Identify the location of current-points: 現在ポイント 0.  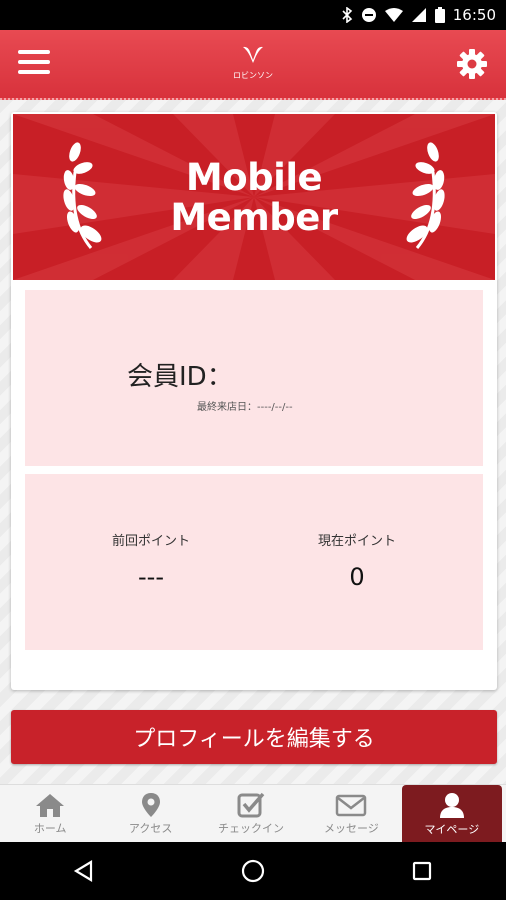
(357, 560).